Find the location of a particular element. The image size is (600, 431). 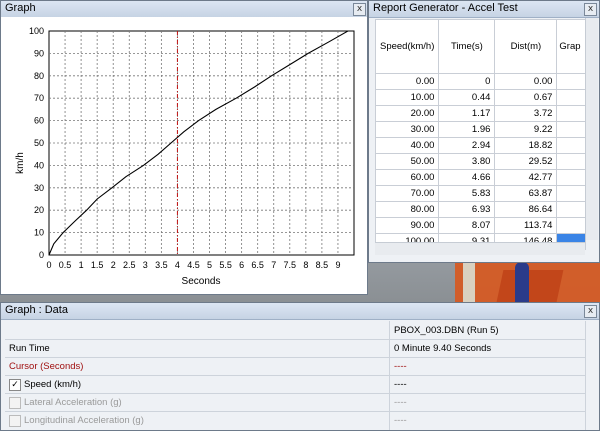

cell-speed: 30.00 is located at coordinates (407, 129).